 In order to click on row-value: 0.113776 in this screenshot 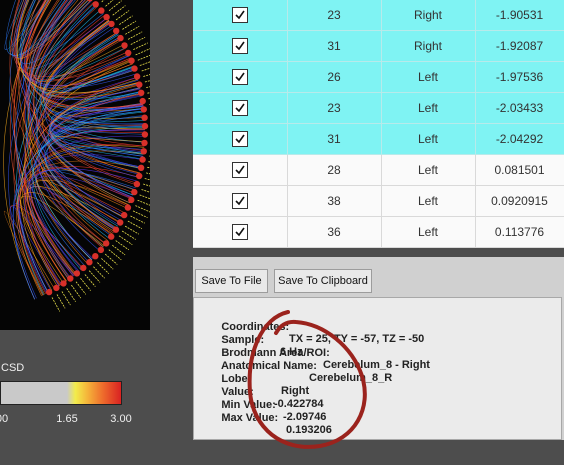, I will do `click(519, 232)`.